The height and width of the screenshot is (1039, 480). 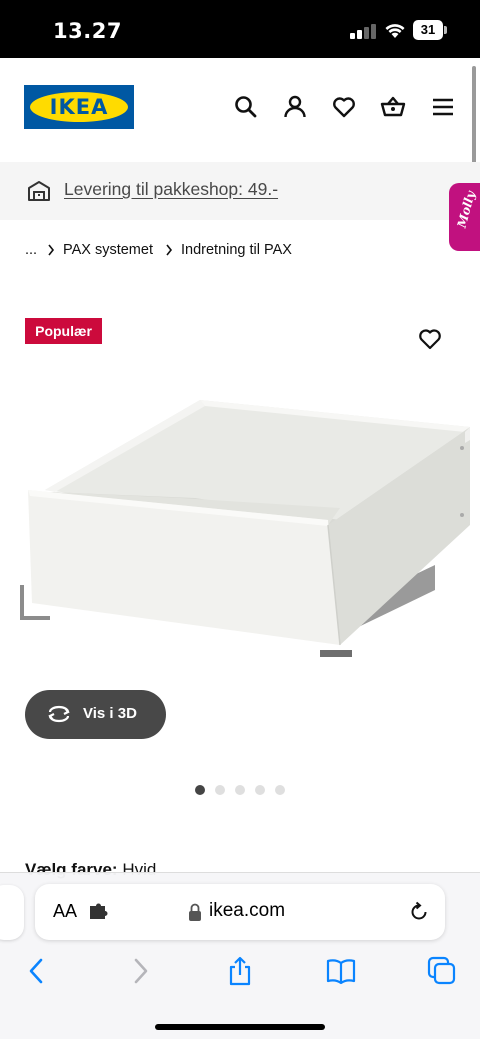 I want to click on status-time: 13.27, so click(x=87, y=31).